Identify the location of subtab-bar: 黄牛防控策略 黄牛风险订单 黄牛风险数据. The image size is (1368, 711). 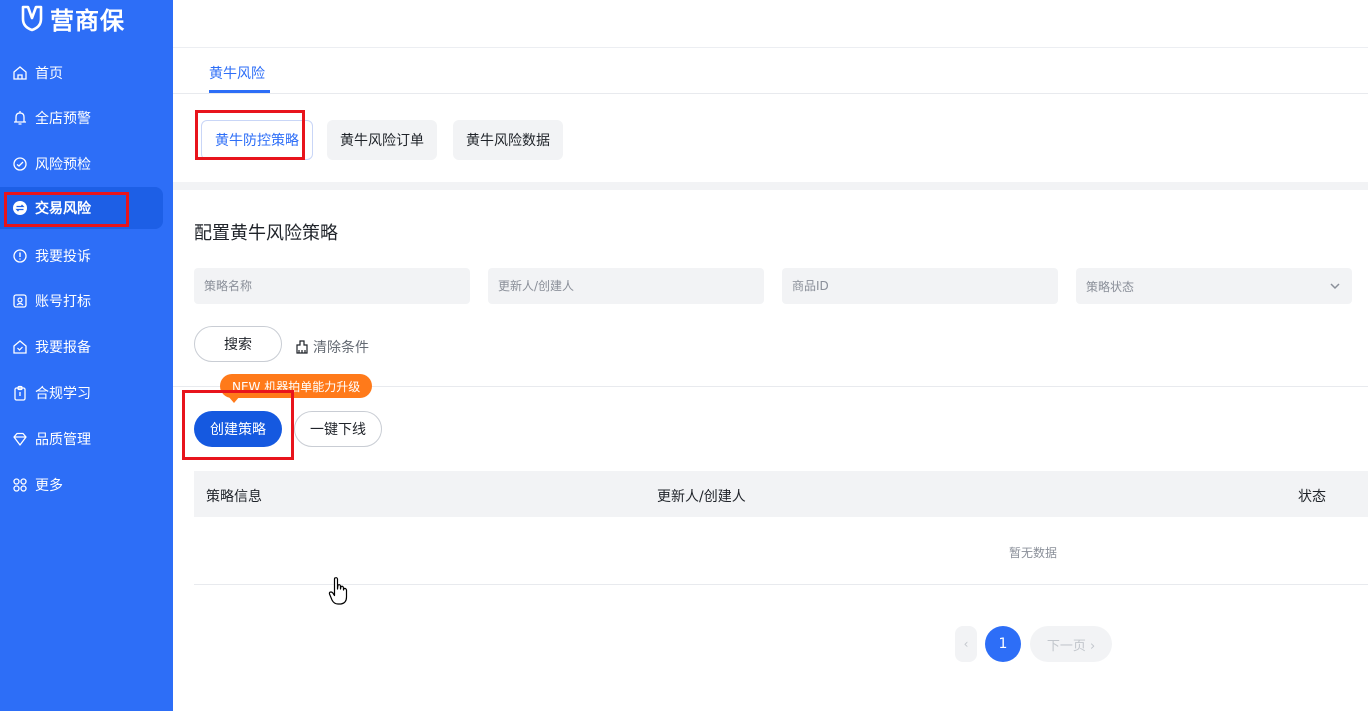
(770, 138).